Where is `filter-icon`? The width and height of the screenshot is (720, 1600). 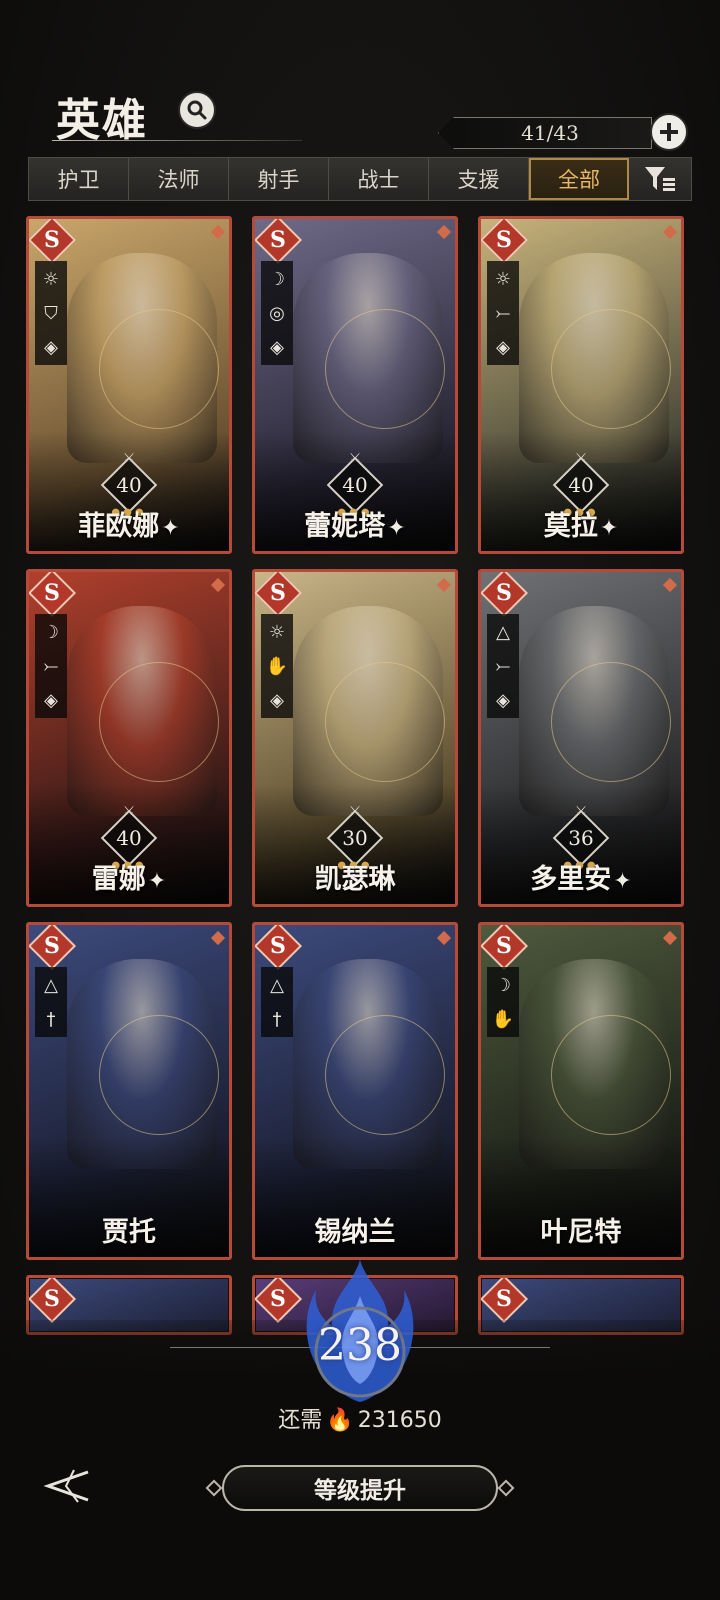 filter-icon is located at coordinates (660, 179).